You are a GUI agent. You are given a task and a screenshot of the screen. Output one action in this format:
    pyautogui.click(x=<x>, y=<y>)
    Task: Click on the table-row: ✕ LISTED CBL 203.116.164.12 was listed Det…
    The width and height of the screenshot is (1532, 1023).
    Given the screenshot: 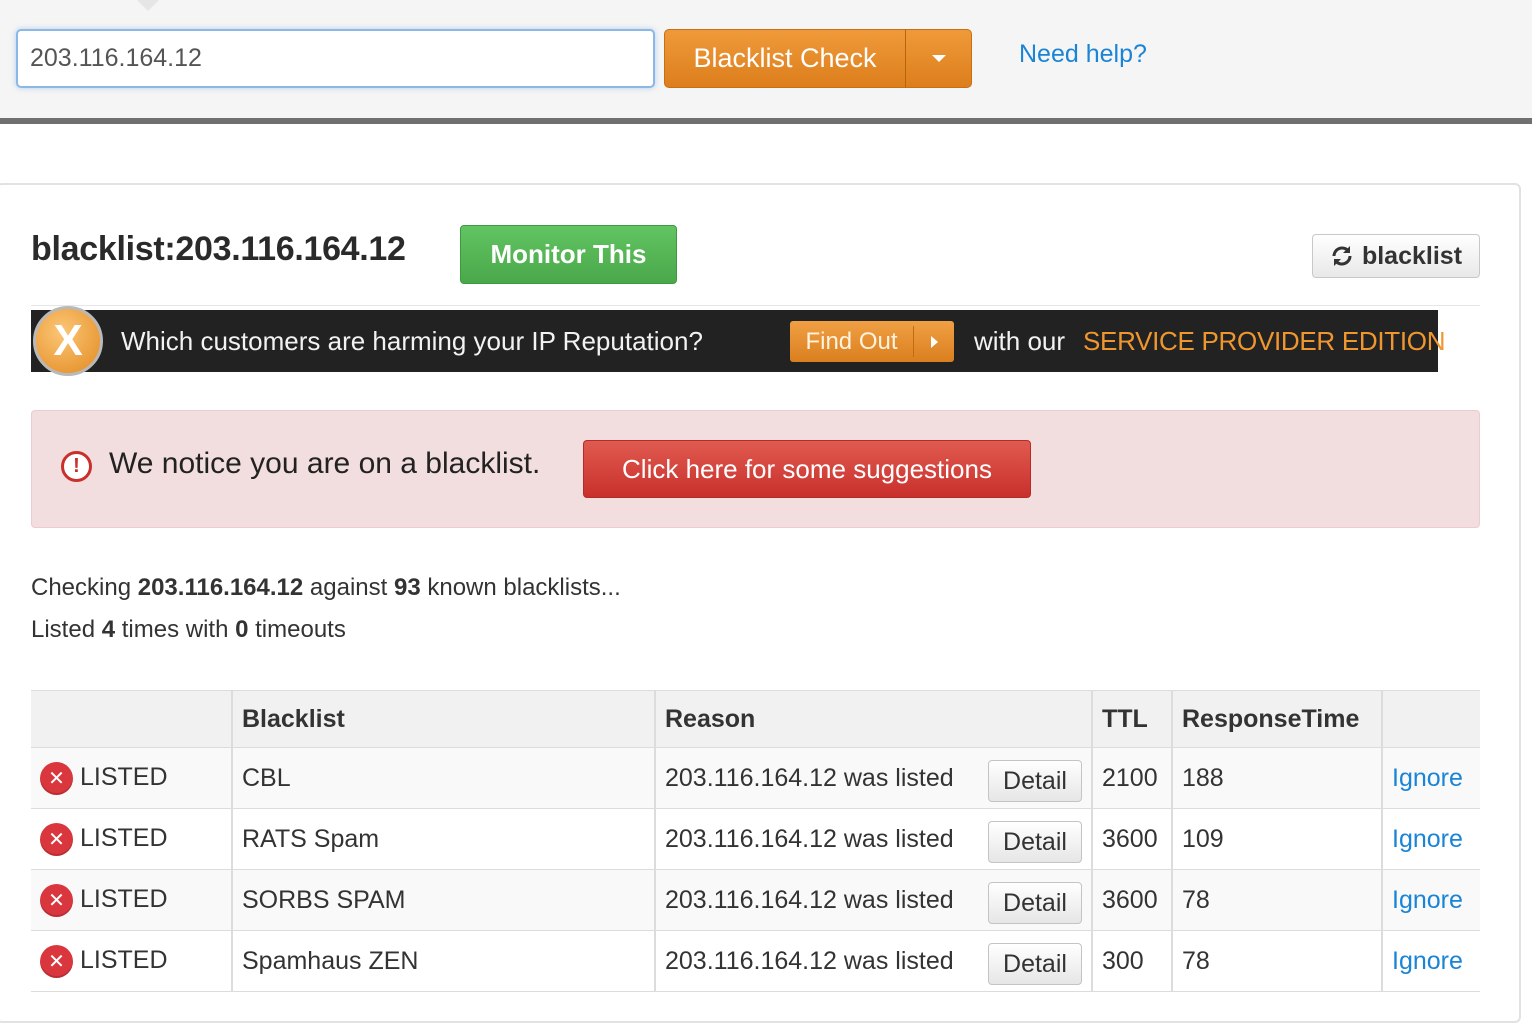 What is the action you would take?
    pyautogui.click(x=755, y=778)
    